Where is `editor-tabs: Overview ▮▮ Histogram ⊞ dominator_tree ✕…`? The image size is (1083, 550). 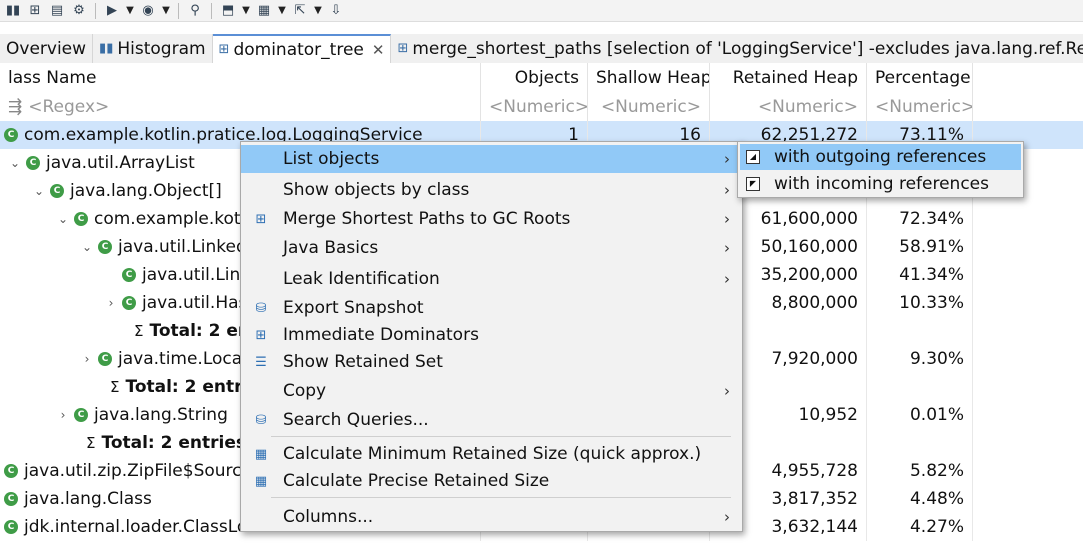 editor-tabs: Overview ▮▮ Histogram ⊞ dominator_tree ✕… is located at coordinates (541, 49).